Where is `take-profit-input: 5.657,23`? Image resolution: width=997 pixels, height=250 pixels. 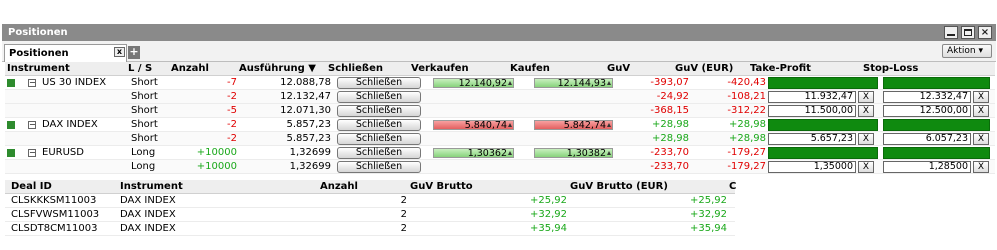
take-profit-input: 5.657,23 is located at coordinates (812, 139).